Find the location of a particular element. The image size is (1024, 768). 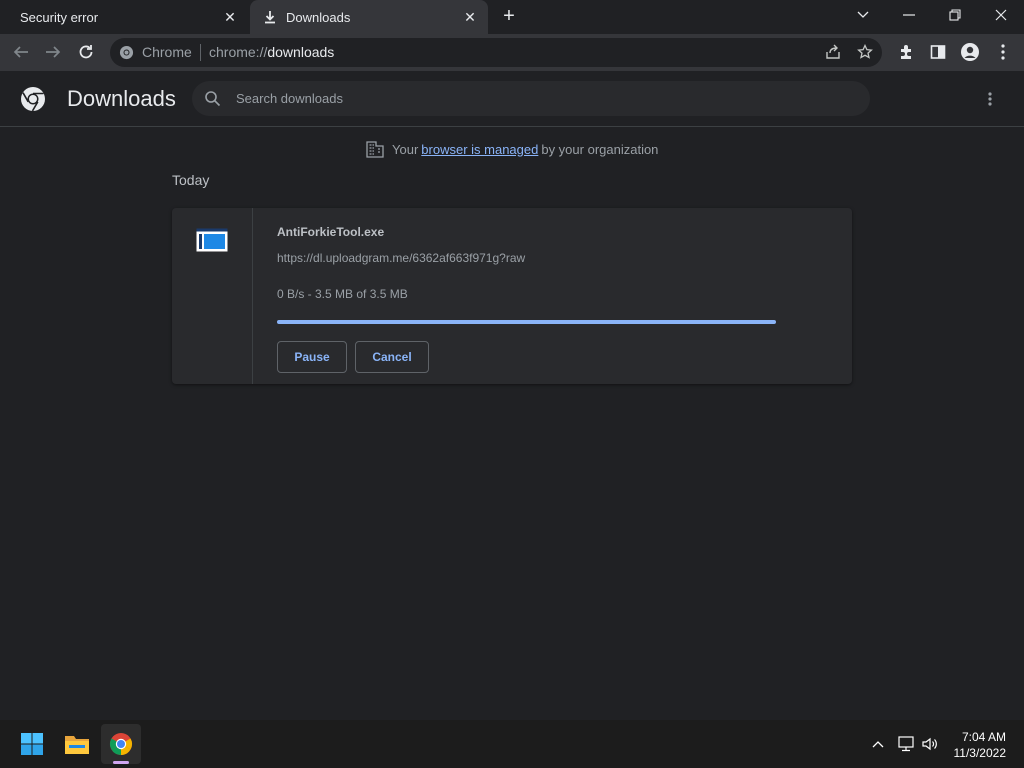

clock-time: 7:04 AM is located at coordinates (983, 737).